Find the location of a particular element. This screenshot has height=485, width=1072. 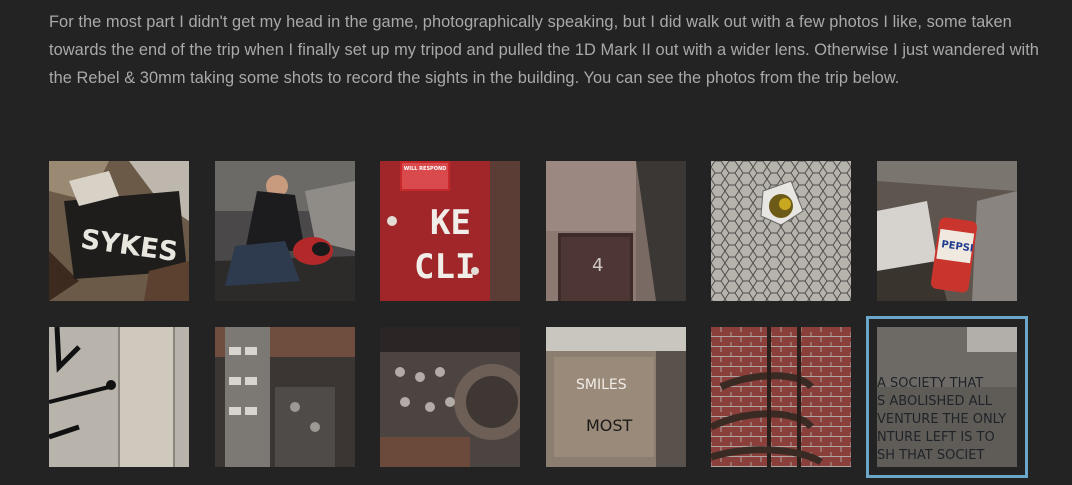

photo-metal-door-tags: SMILES MOST is located at coordinates (615, 397).